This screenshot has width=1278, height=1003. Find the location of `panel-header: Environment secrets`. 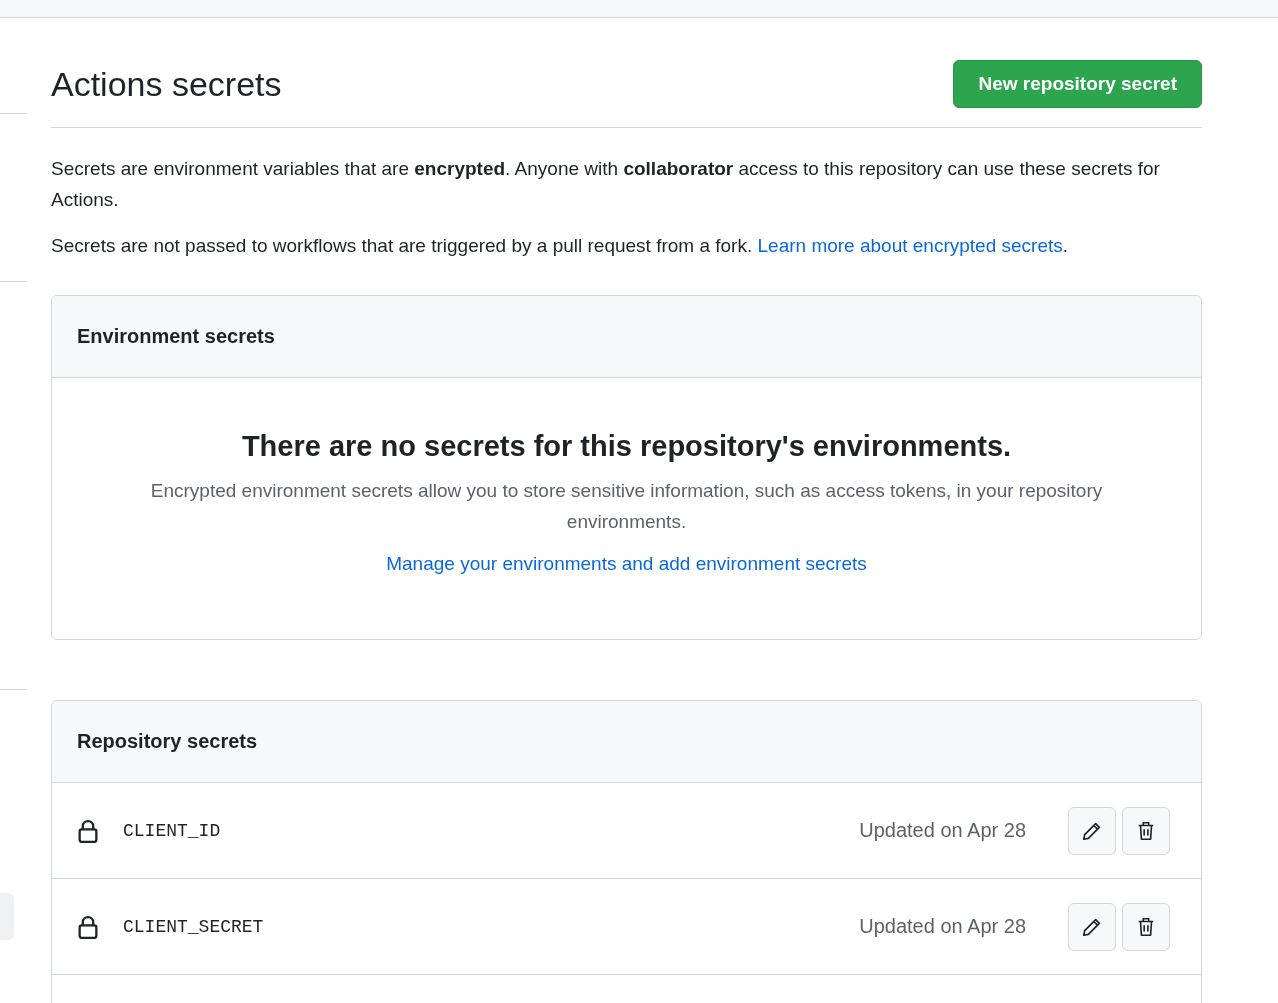

panel-header: Environment secrets is located at coordinates (626, 337).